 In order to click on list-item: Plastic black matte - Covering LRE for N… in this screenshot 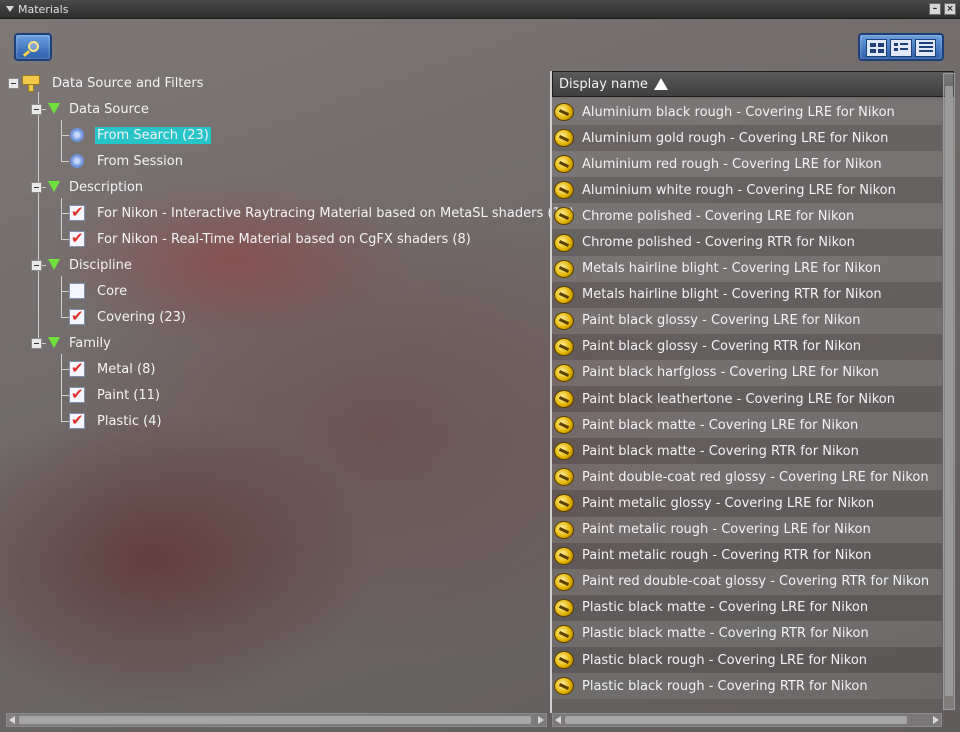, I will do `click(747, 607)`.